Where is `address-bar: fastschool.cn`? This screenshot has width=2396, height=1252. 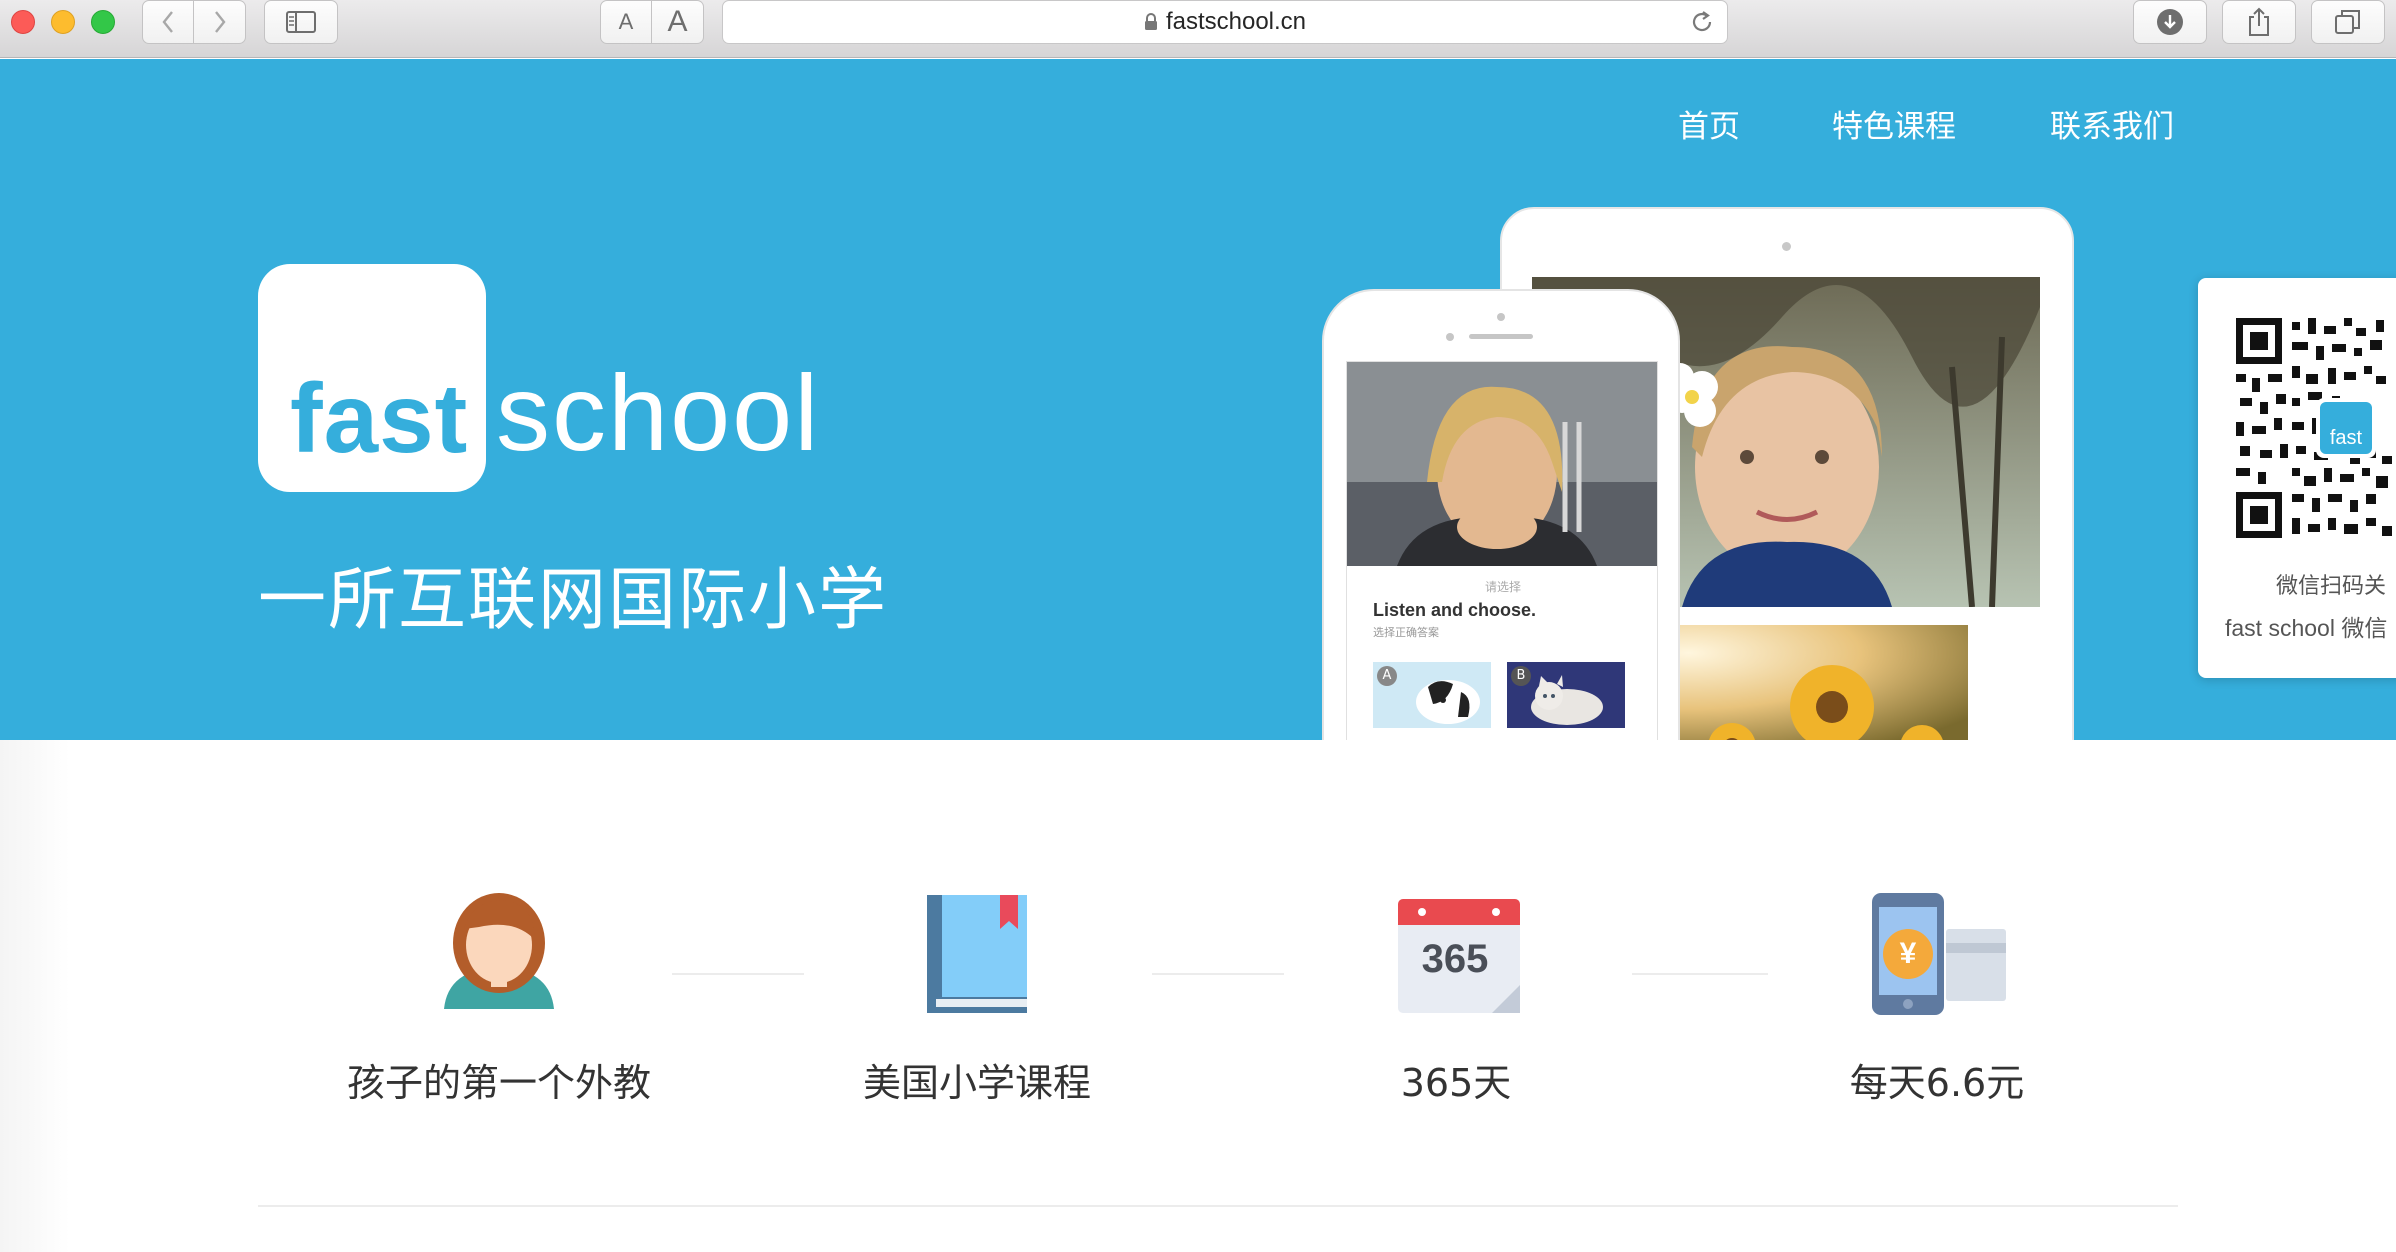
address-bar: fastschool.cn is located at coordinates (1225, 22).